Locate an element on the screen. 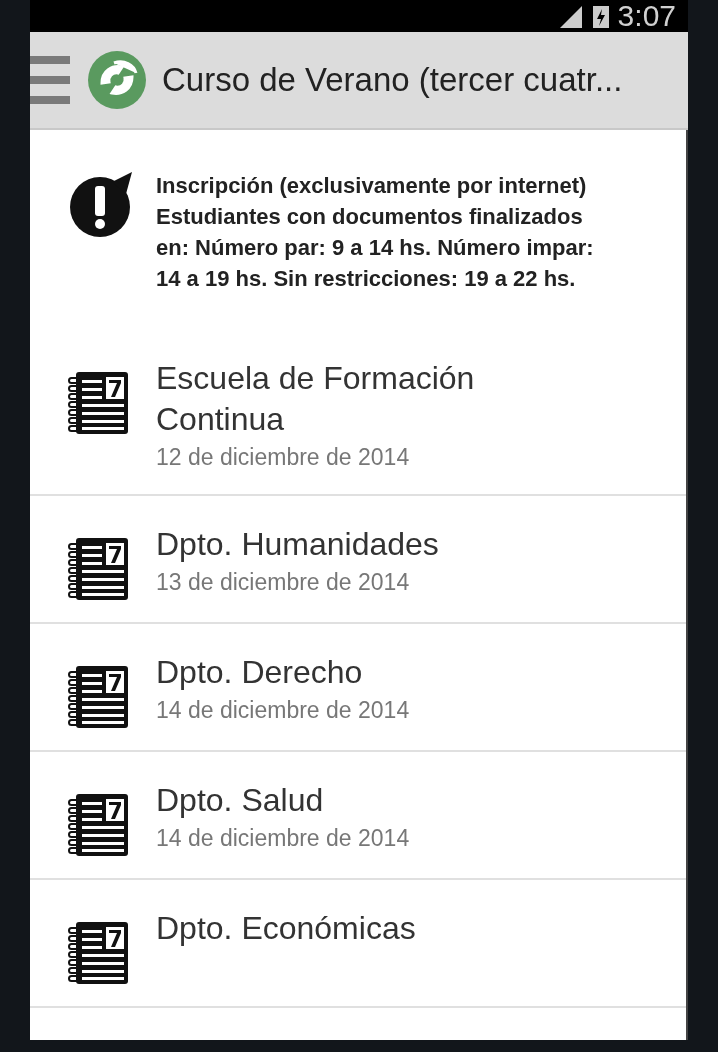  event-item: Escuela de Formación Continua 12 de diciembre de 2014 is located at coordinates (358, 413).